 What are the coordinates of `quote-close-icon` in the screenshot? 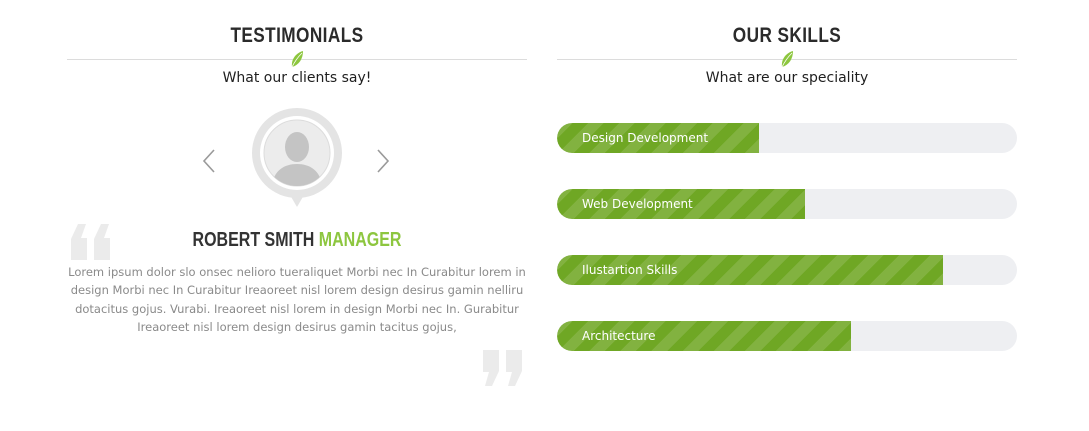 It's located at (502, 368).